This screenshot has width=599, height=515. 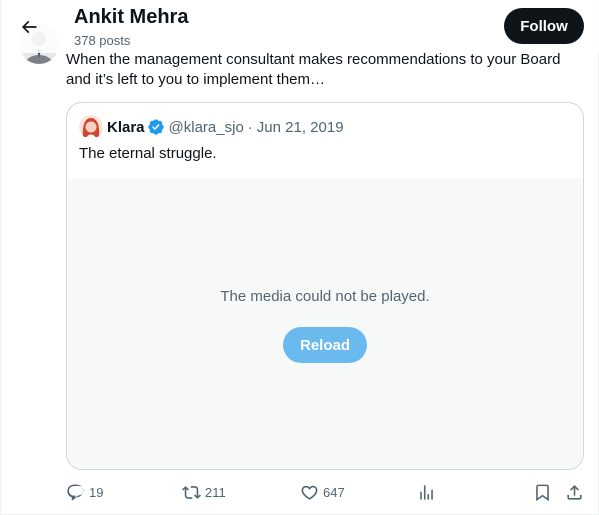 I want to click on reply-count: 19, so click(x=96, y=492).